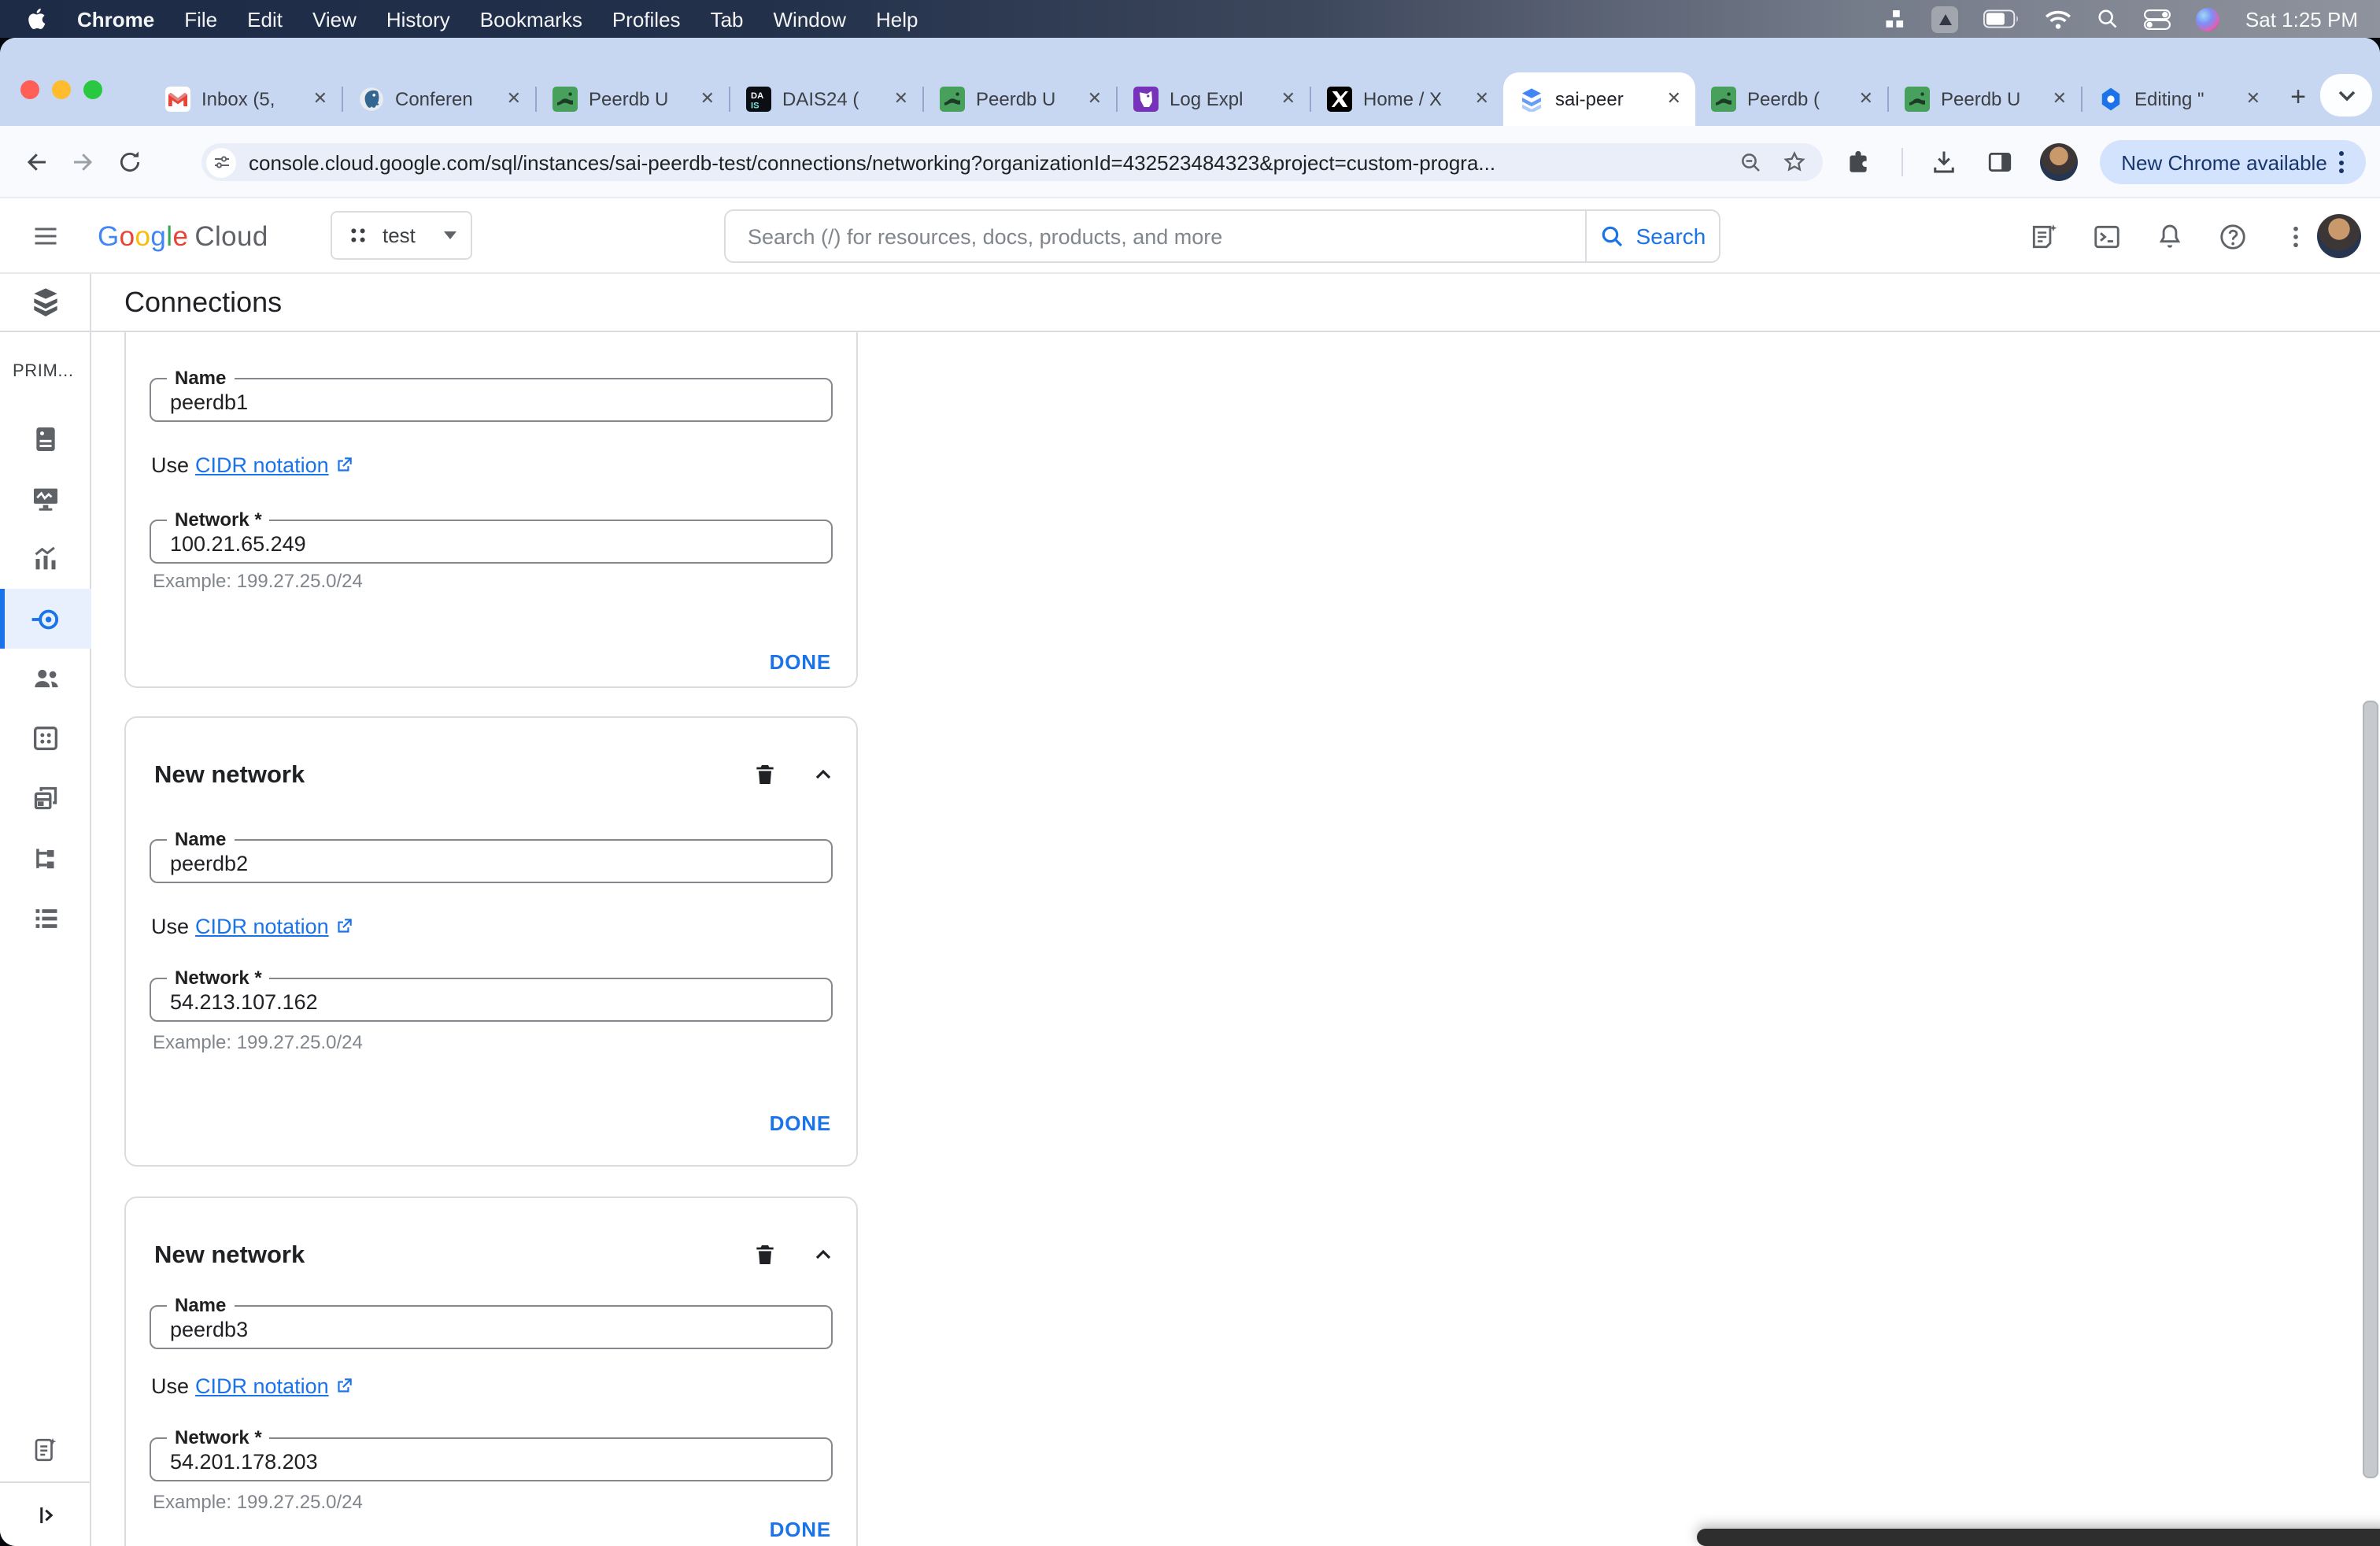 Image resolution: width=2380 pixels, height=1546 pixels. I want to click on browser-tab-7: Home / X ✕, so click(1407, 99).